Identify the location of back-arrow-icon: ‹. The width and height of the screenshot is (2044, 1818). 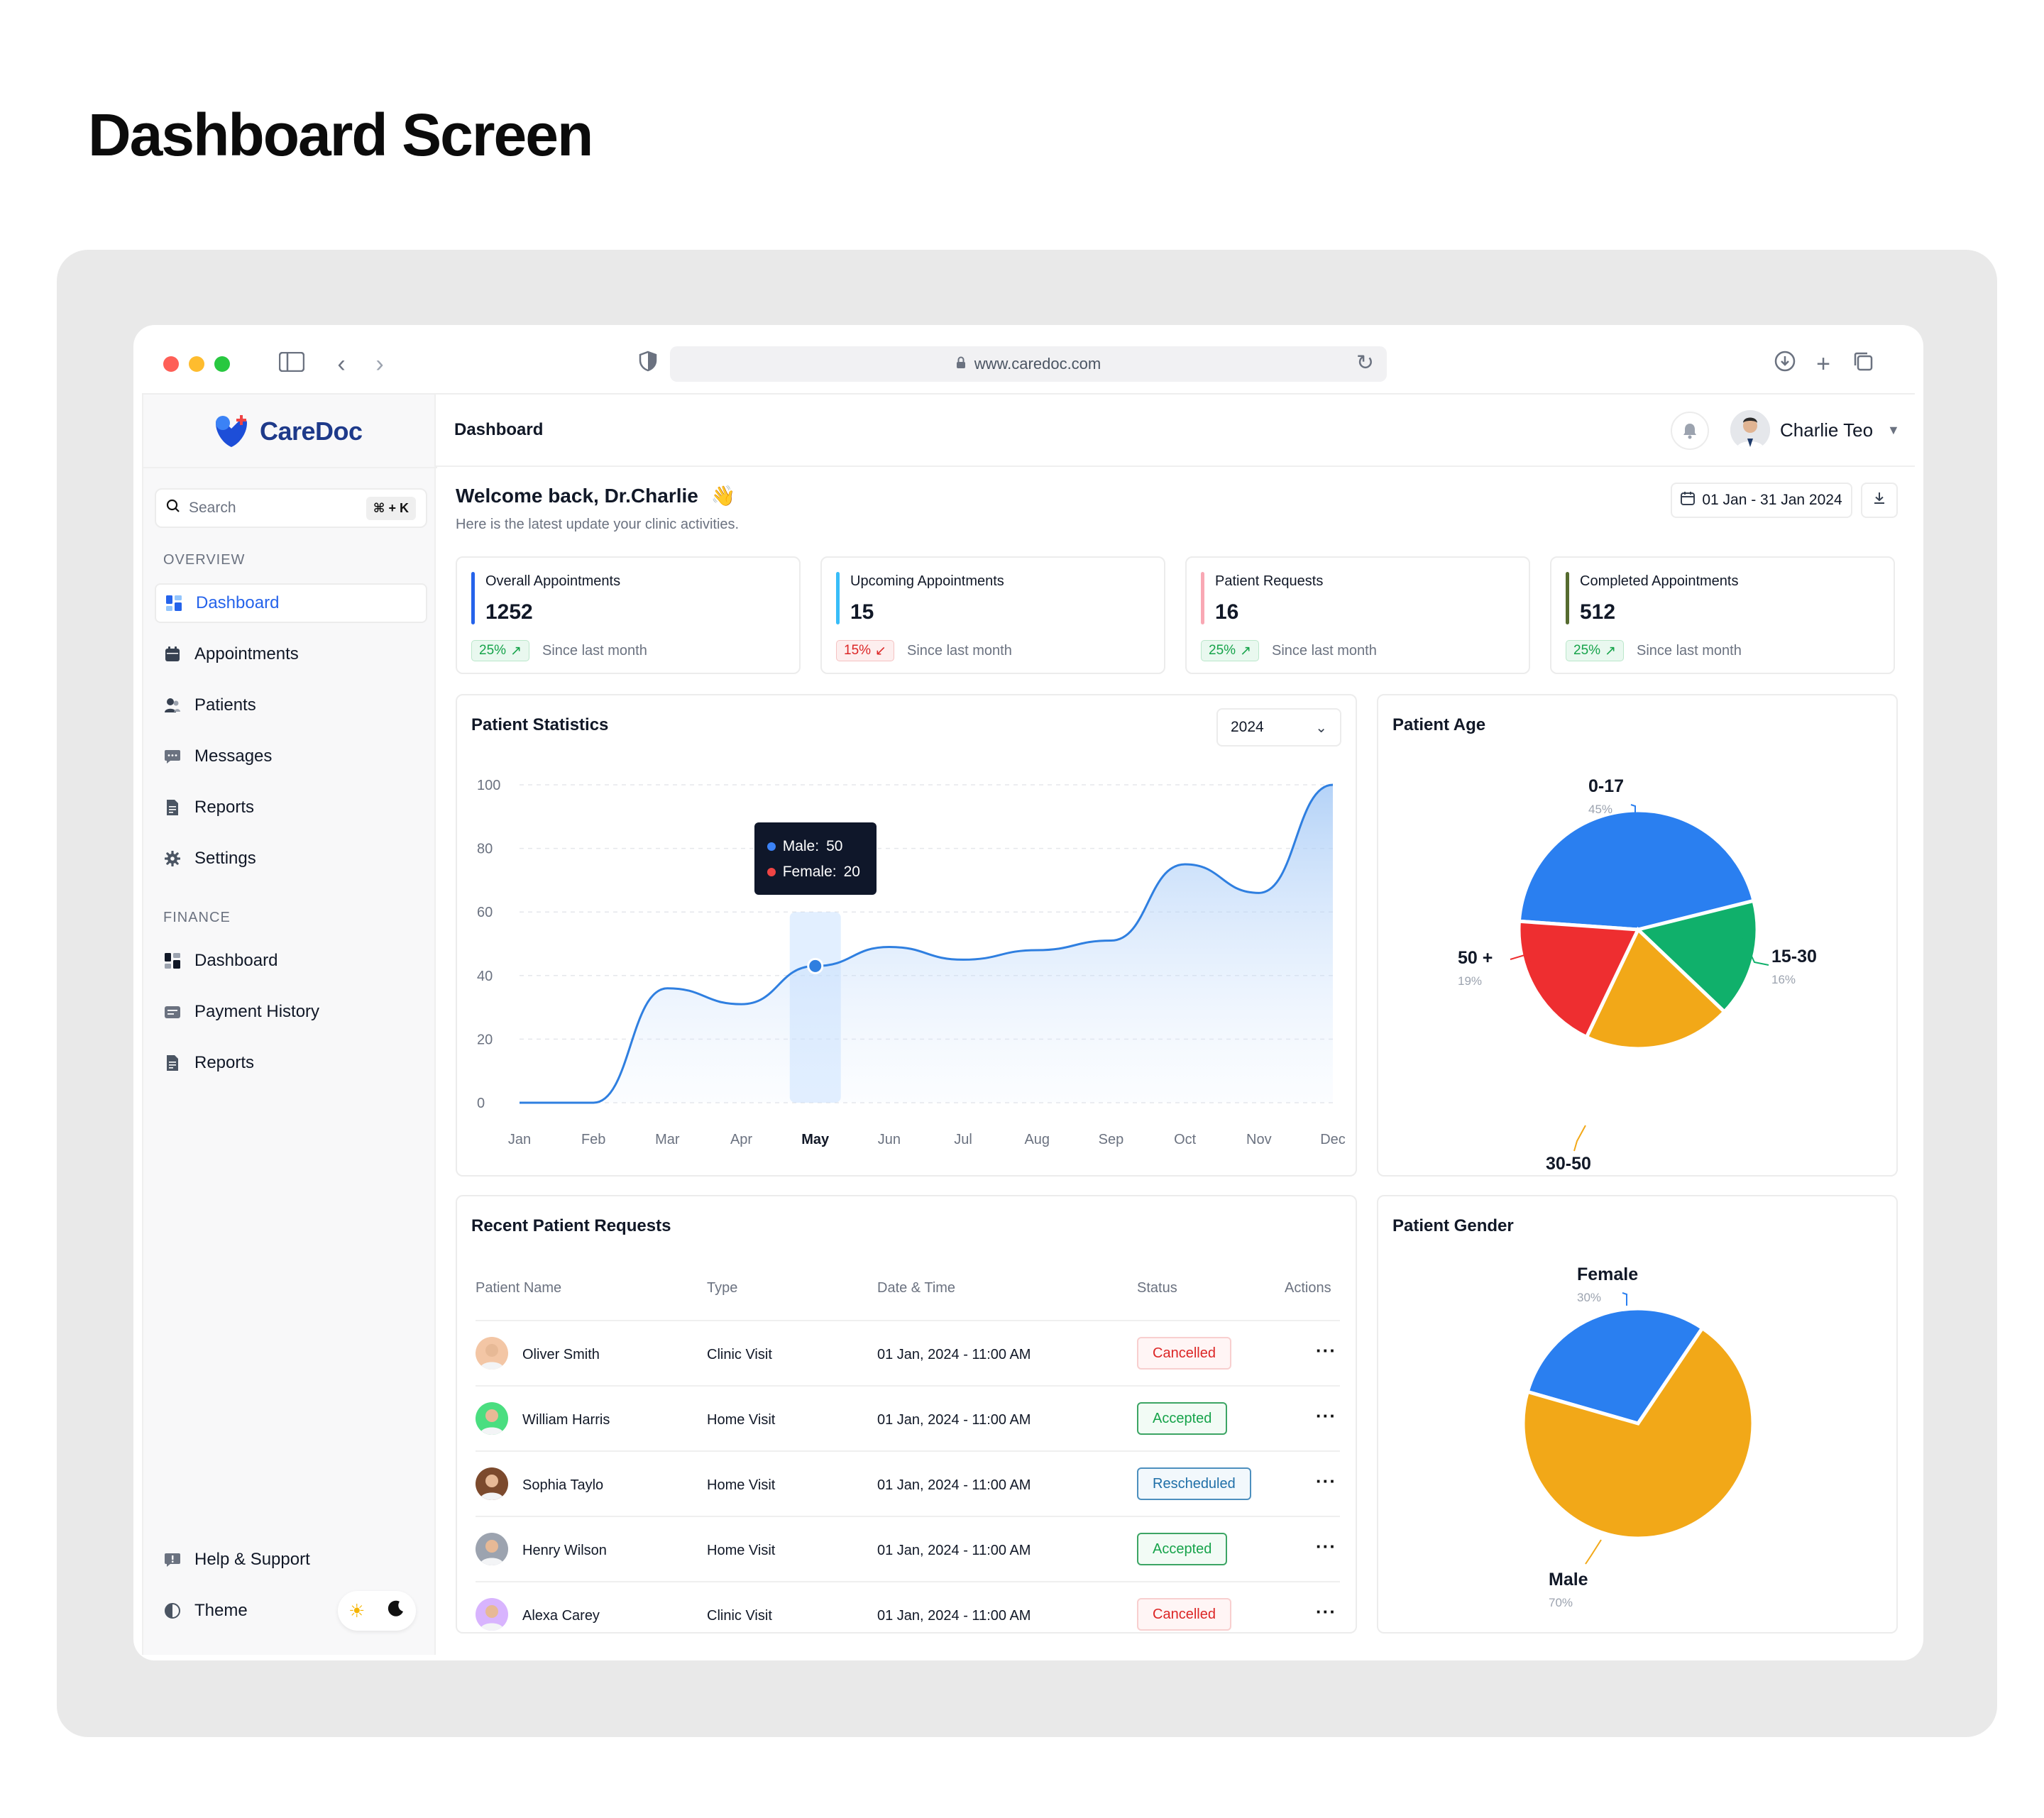
(341, 364).